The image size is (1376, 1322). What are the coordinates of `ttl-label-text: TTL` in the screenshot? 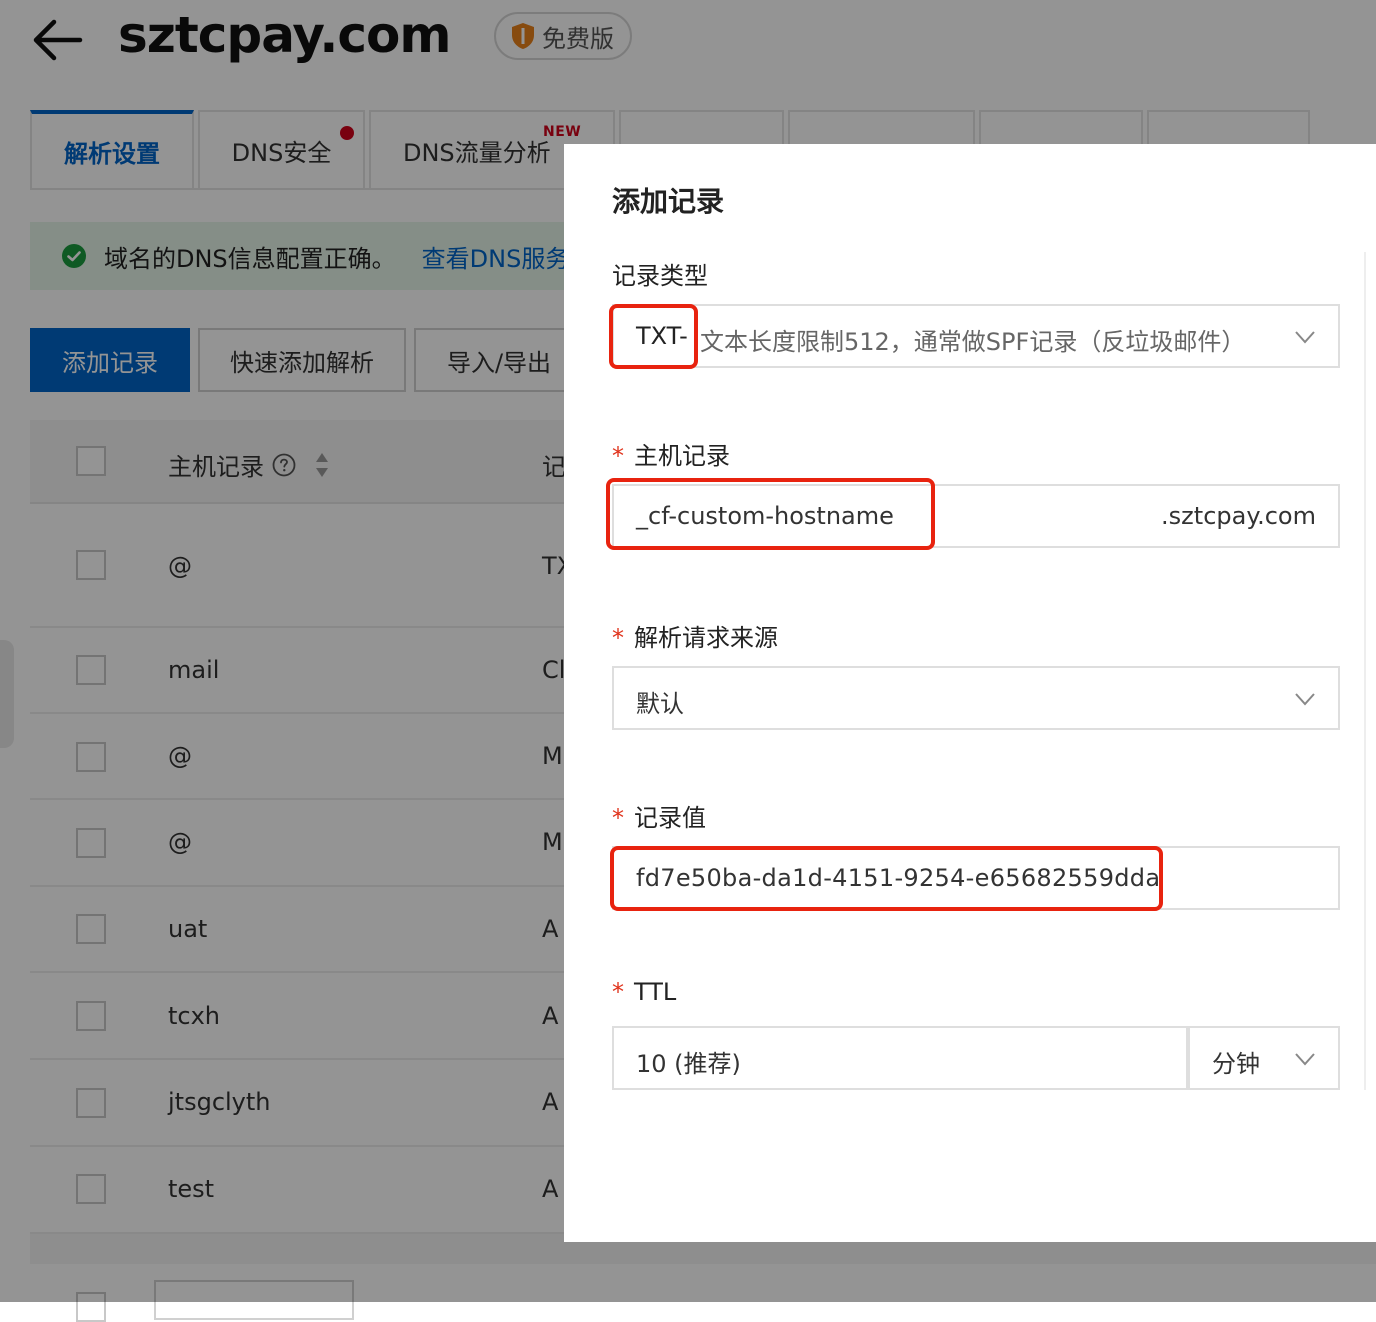 It's located at (655, 992).